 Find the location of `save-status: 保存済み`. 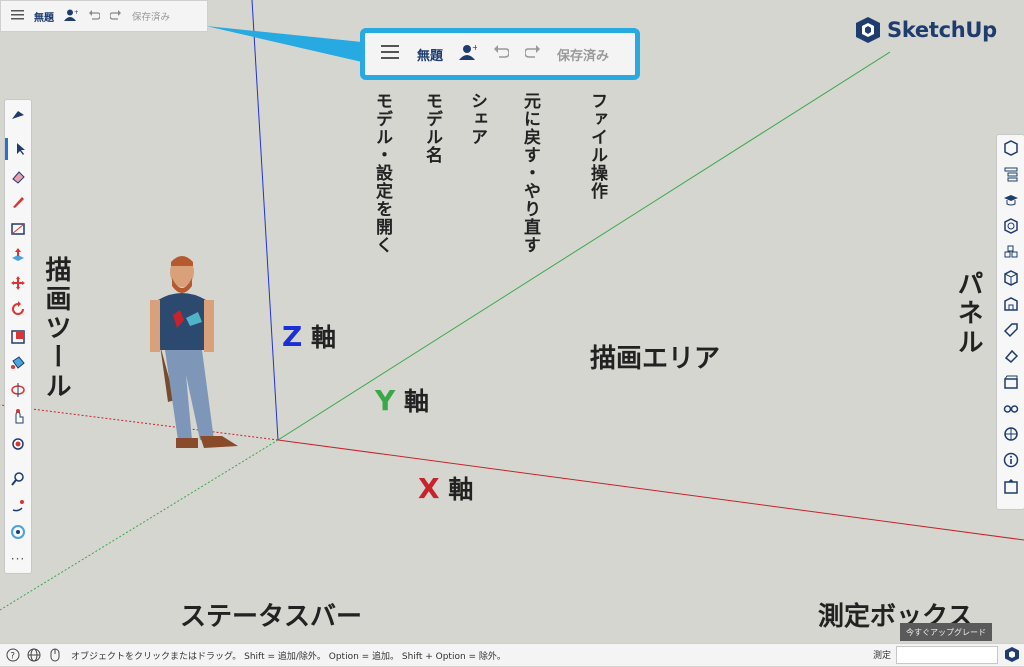

save-status: 保存済み is located at coordinates (151, 17).